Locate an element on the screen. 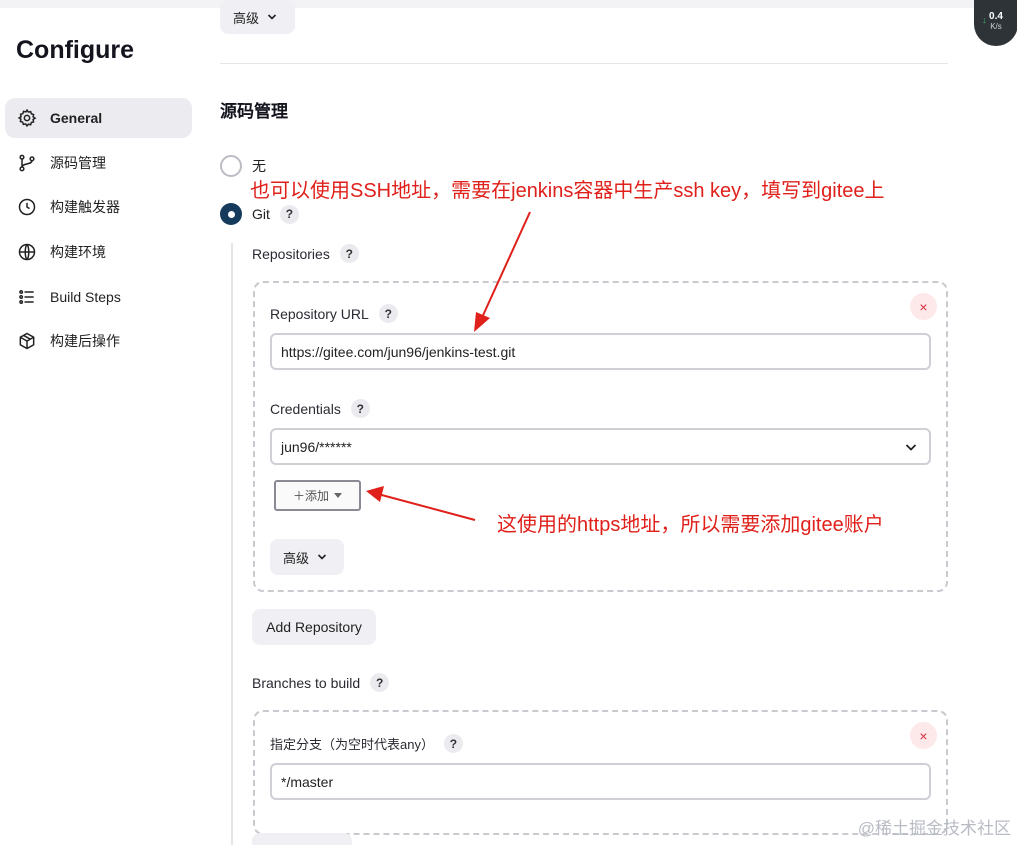 The height and width of the screenshot is (845, 1017). sidebar-item-label: 构建环境 is located at coordinates (78, 252).